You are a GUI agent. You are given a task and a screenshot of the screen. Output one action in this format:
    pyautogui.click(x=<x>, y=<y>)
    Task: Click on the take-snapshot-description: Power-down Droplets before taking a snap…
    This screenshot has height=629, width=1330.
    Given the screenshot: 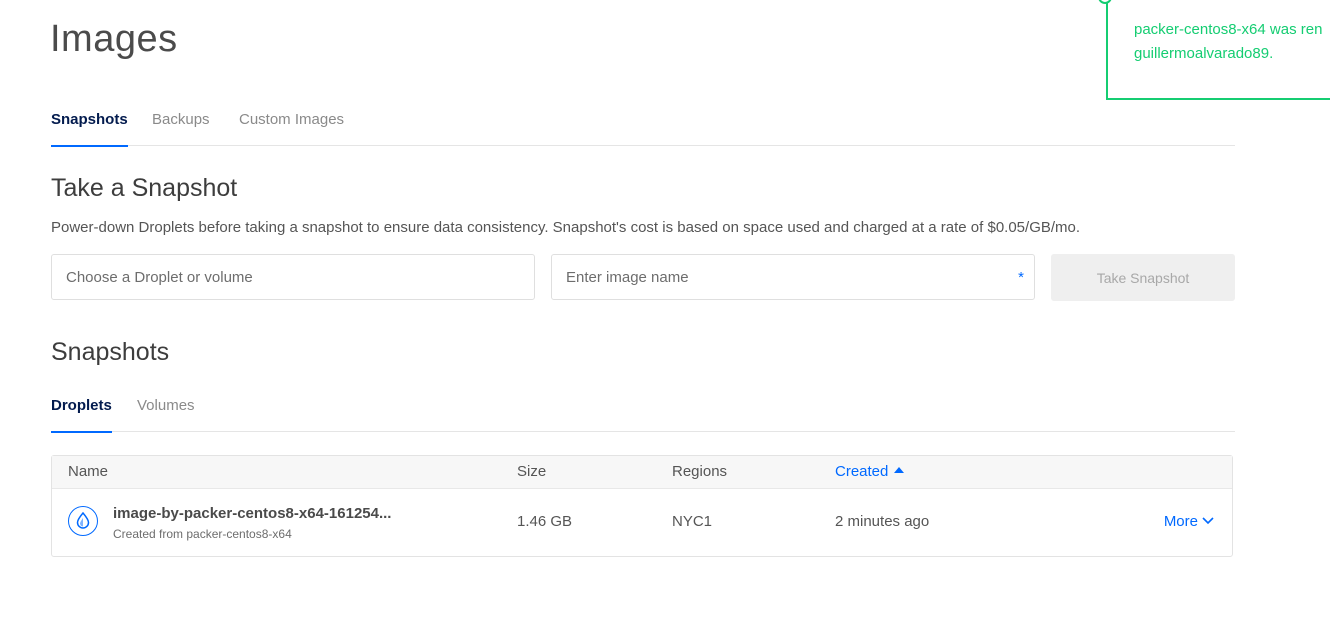 What is the action you would take?
    pyautogui.click(x=566, y=227)
    